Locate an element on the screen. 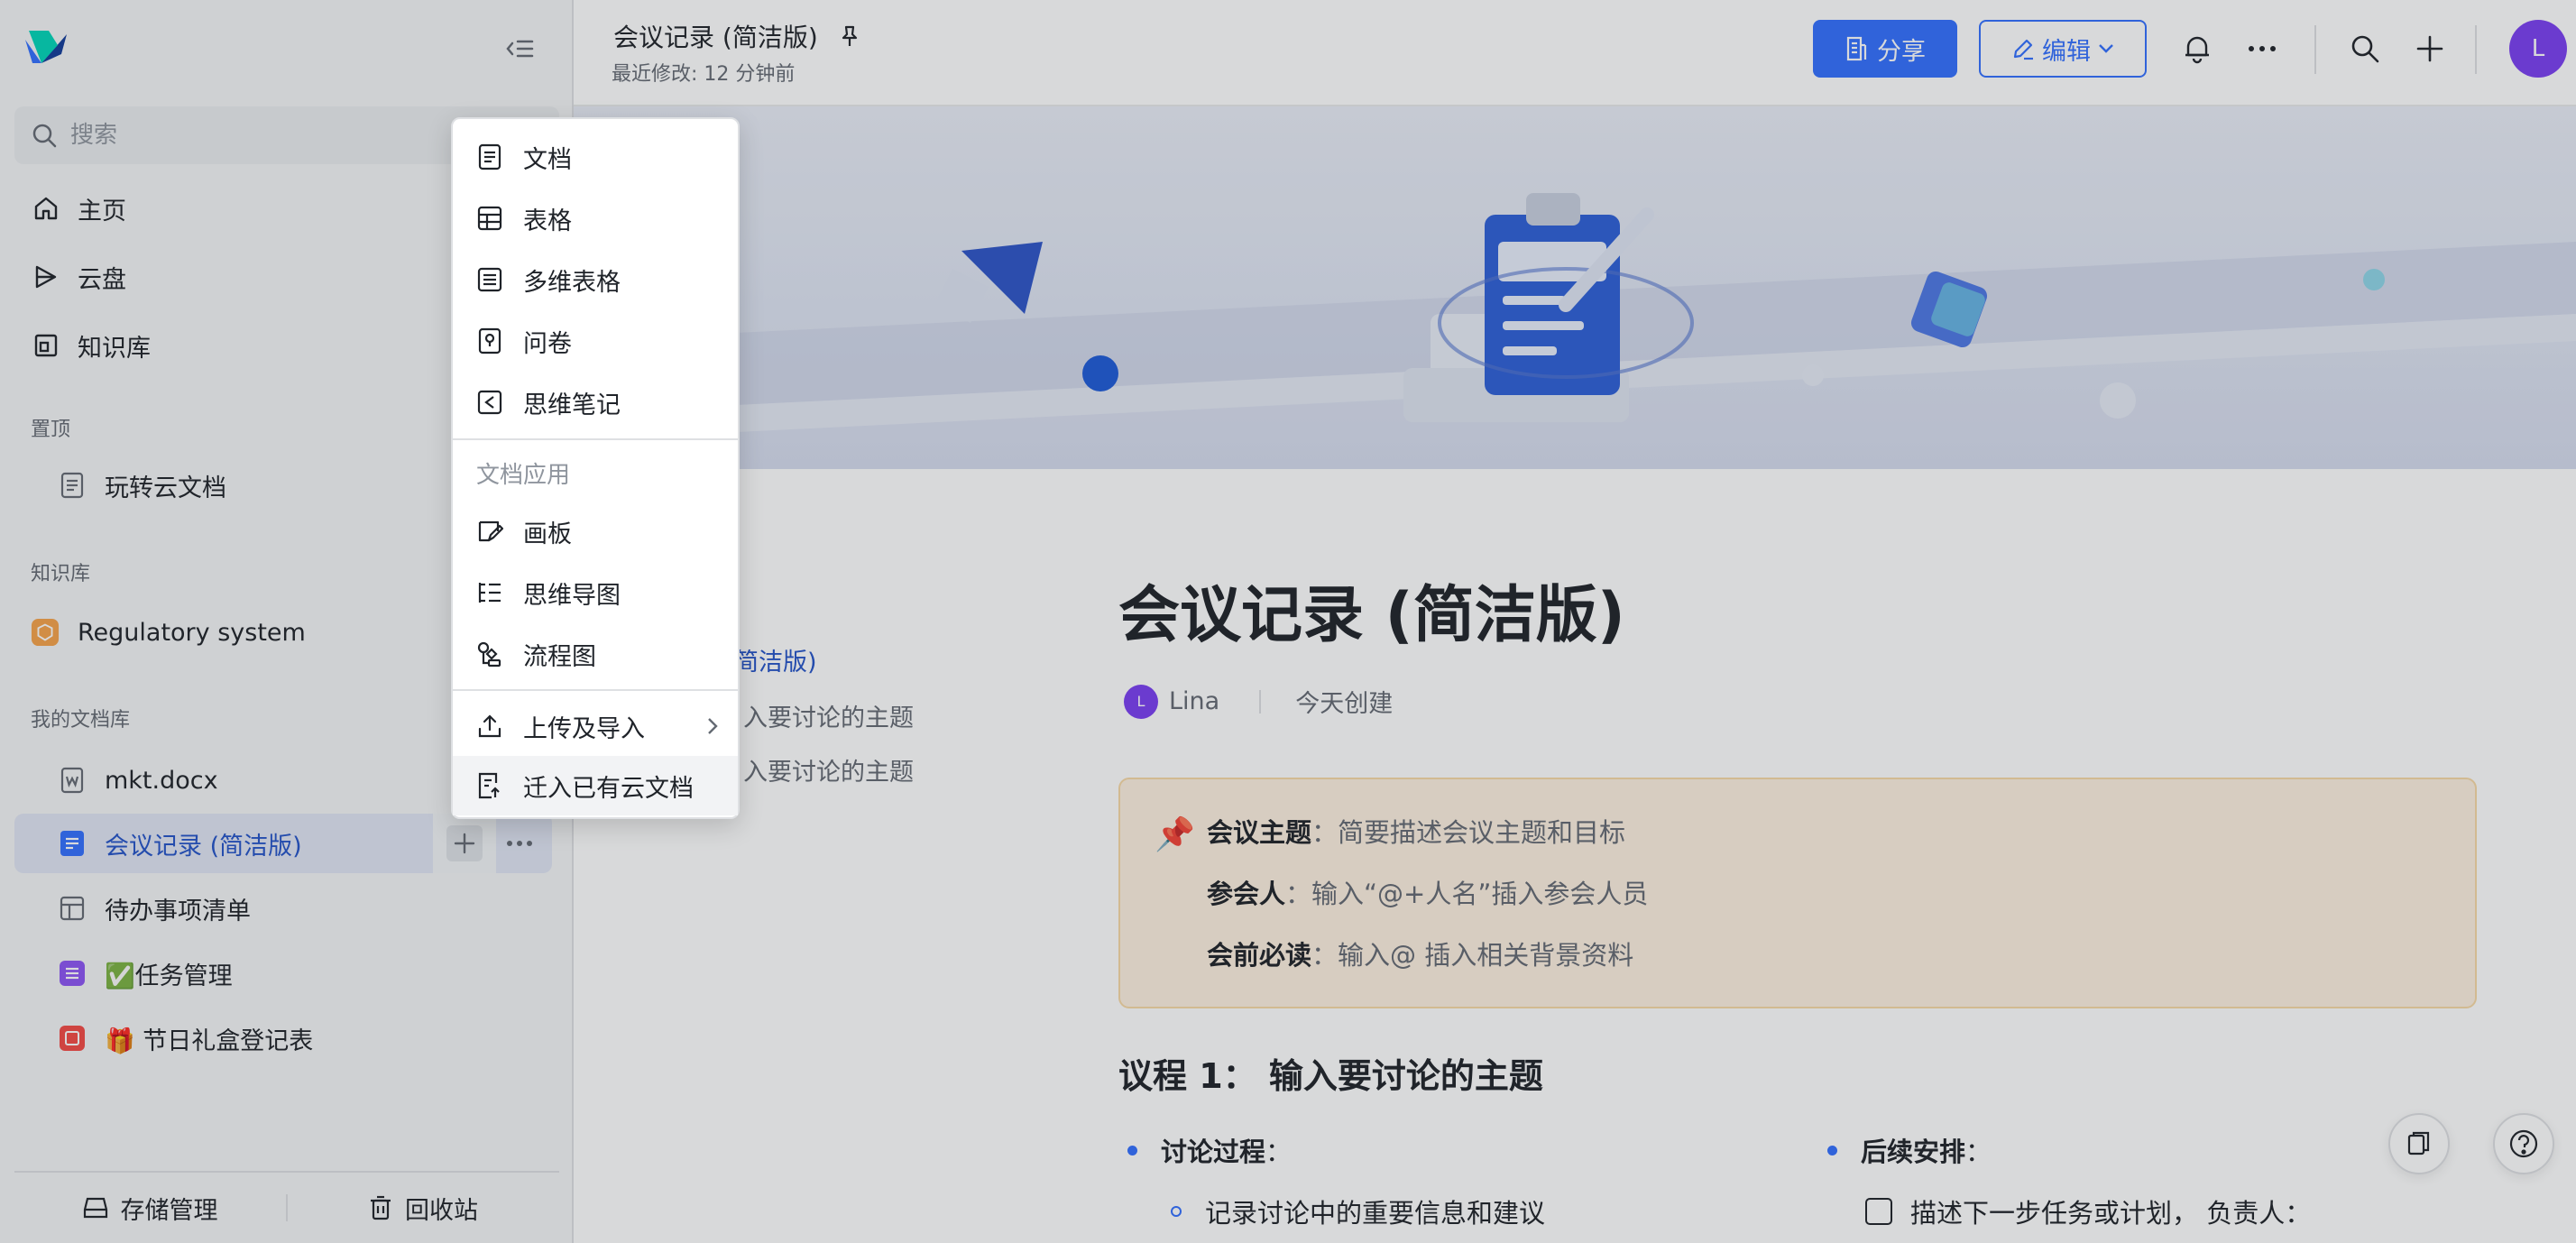 The image size is (2576, 1243). menu-item-doc: 文档 is located at coordinates (595, 157).